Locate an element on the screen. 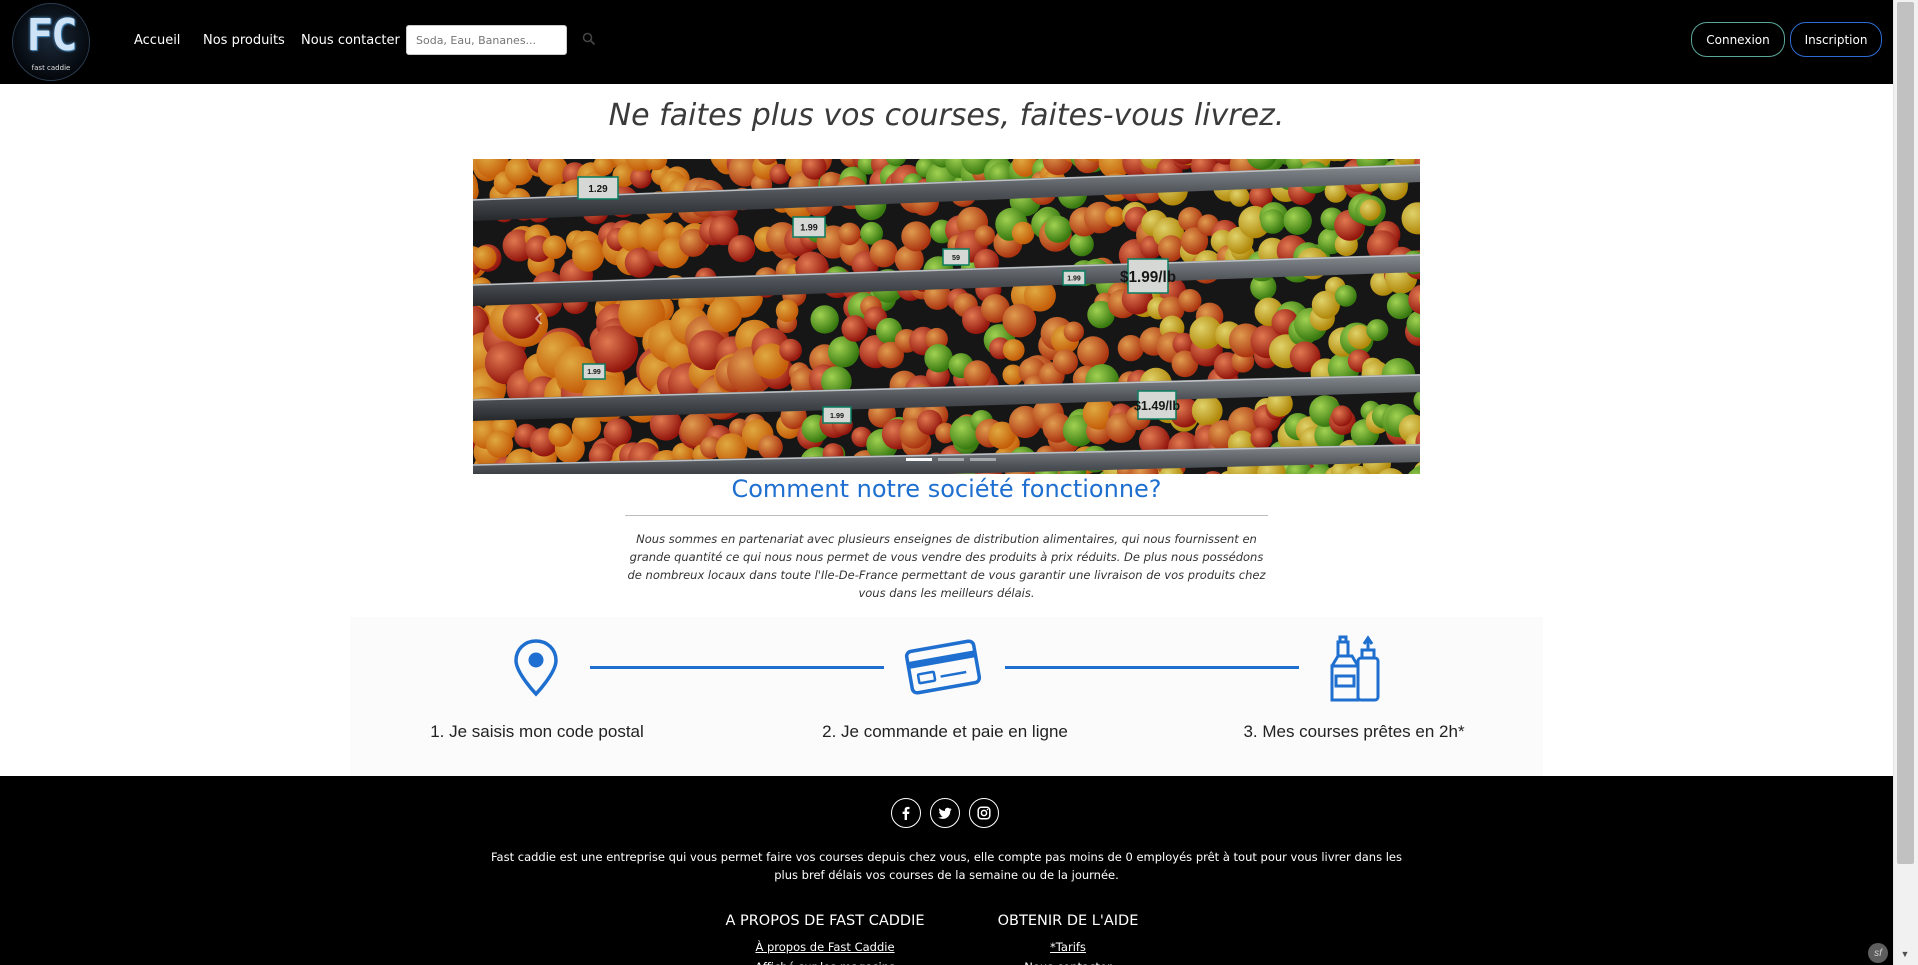  search-button is located at coordinates (589, 40).